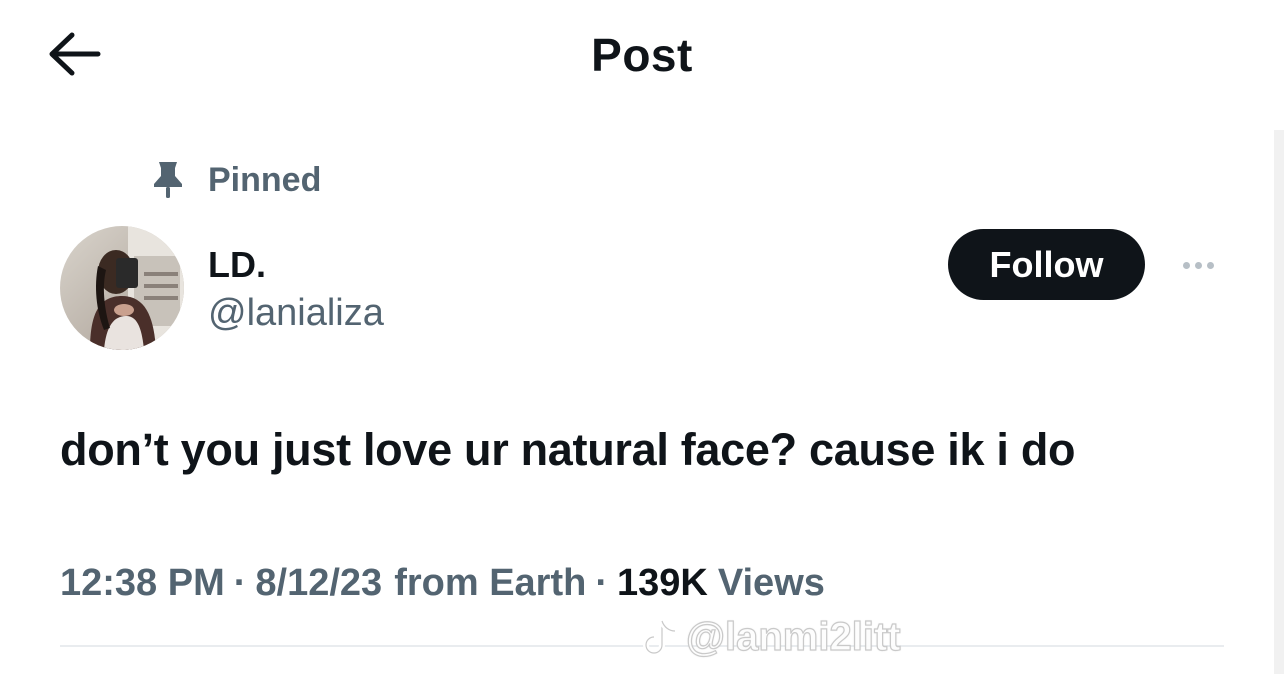 The height and width of the screenshot is (674, 1284). What do you see at coordinates (318, 583) in the screenshot?
I see `post-date: 8/12/23` at bounding box center [318, 583].